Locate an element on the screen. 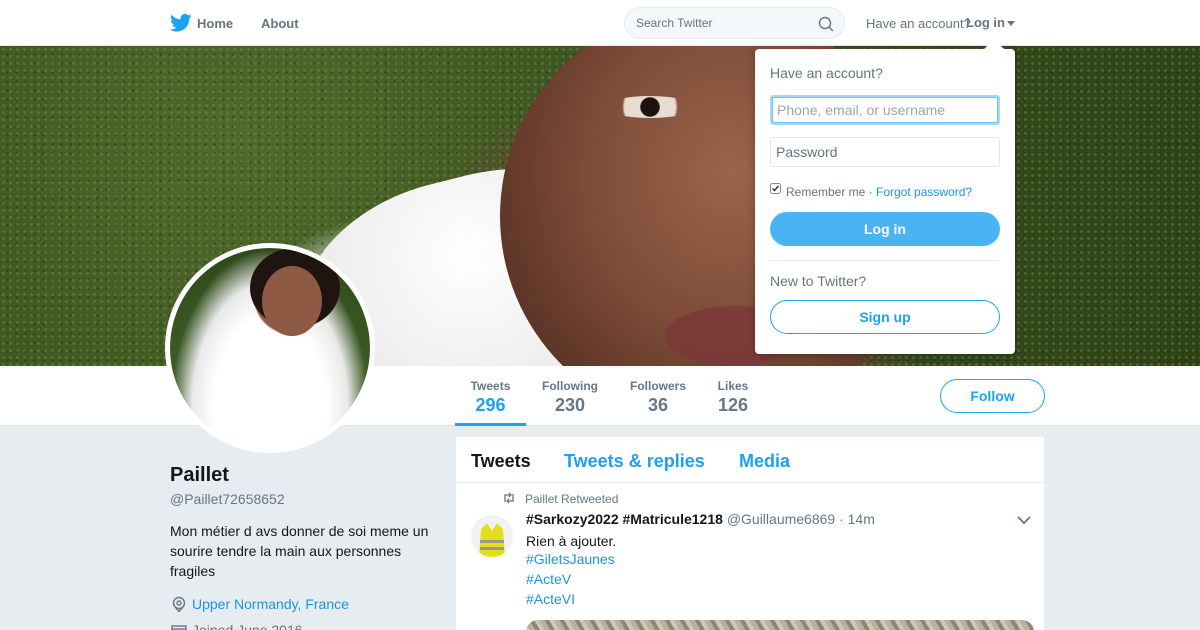 The width and height of the screenshot is (1200, 630). yellow-vest-icon is located at coordinates (492, 536).